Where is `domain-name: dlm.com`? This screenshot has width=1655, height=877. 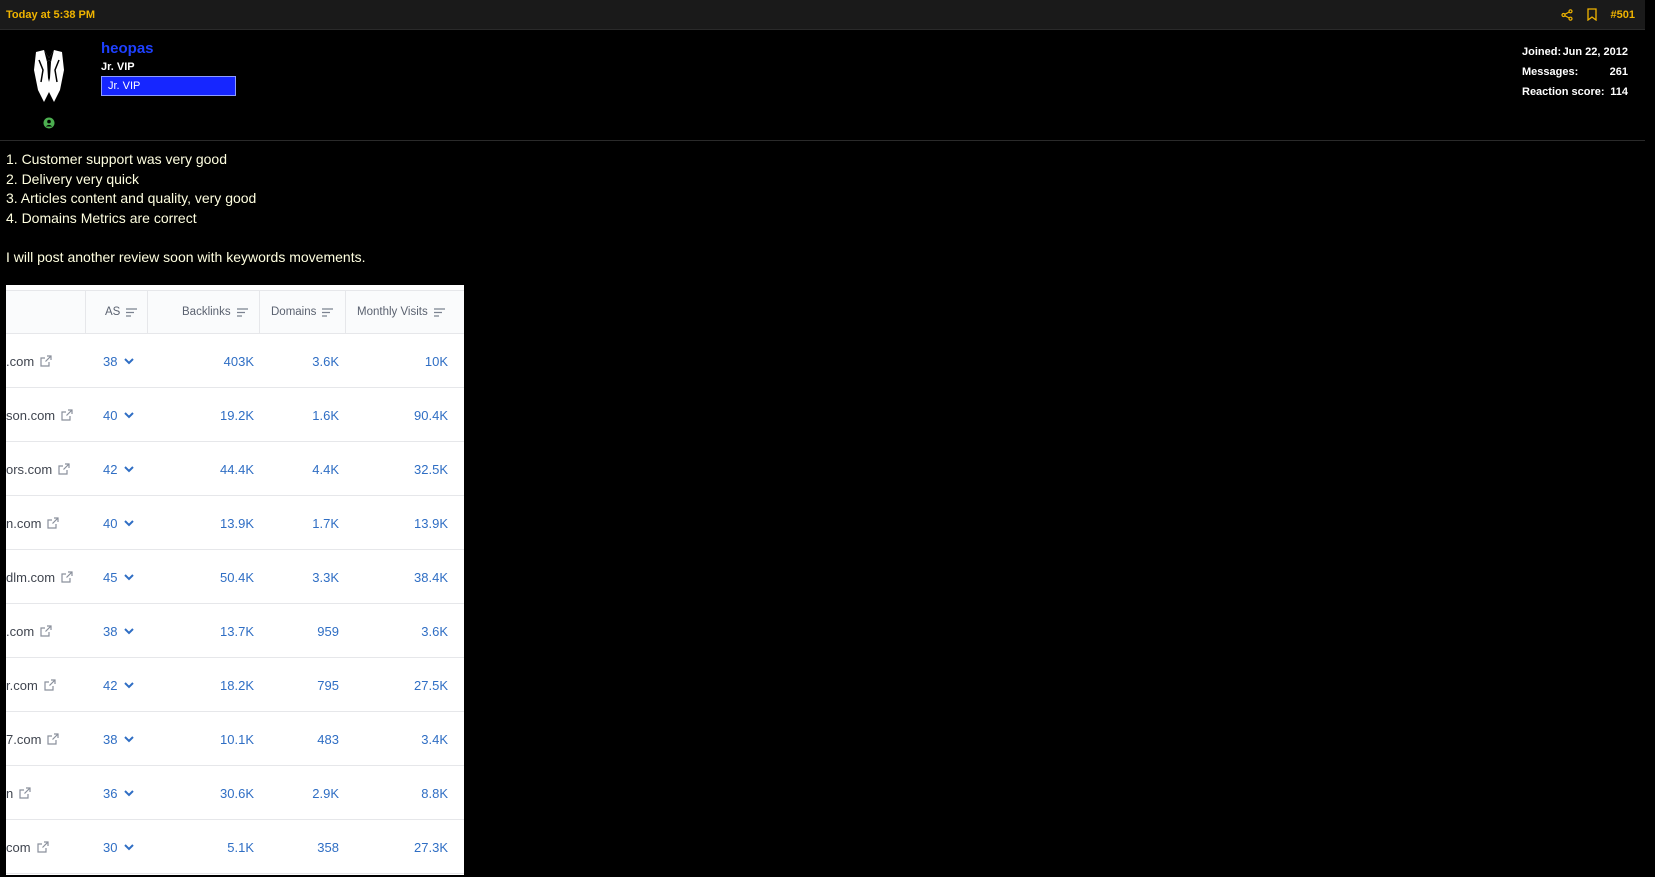 domain-name: dlm.com is located at coordinates (30, 577).